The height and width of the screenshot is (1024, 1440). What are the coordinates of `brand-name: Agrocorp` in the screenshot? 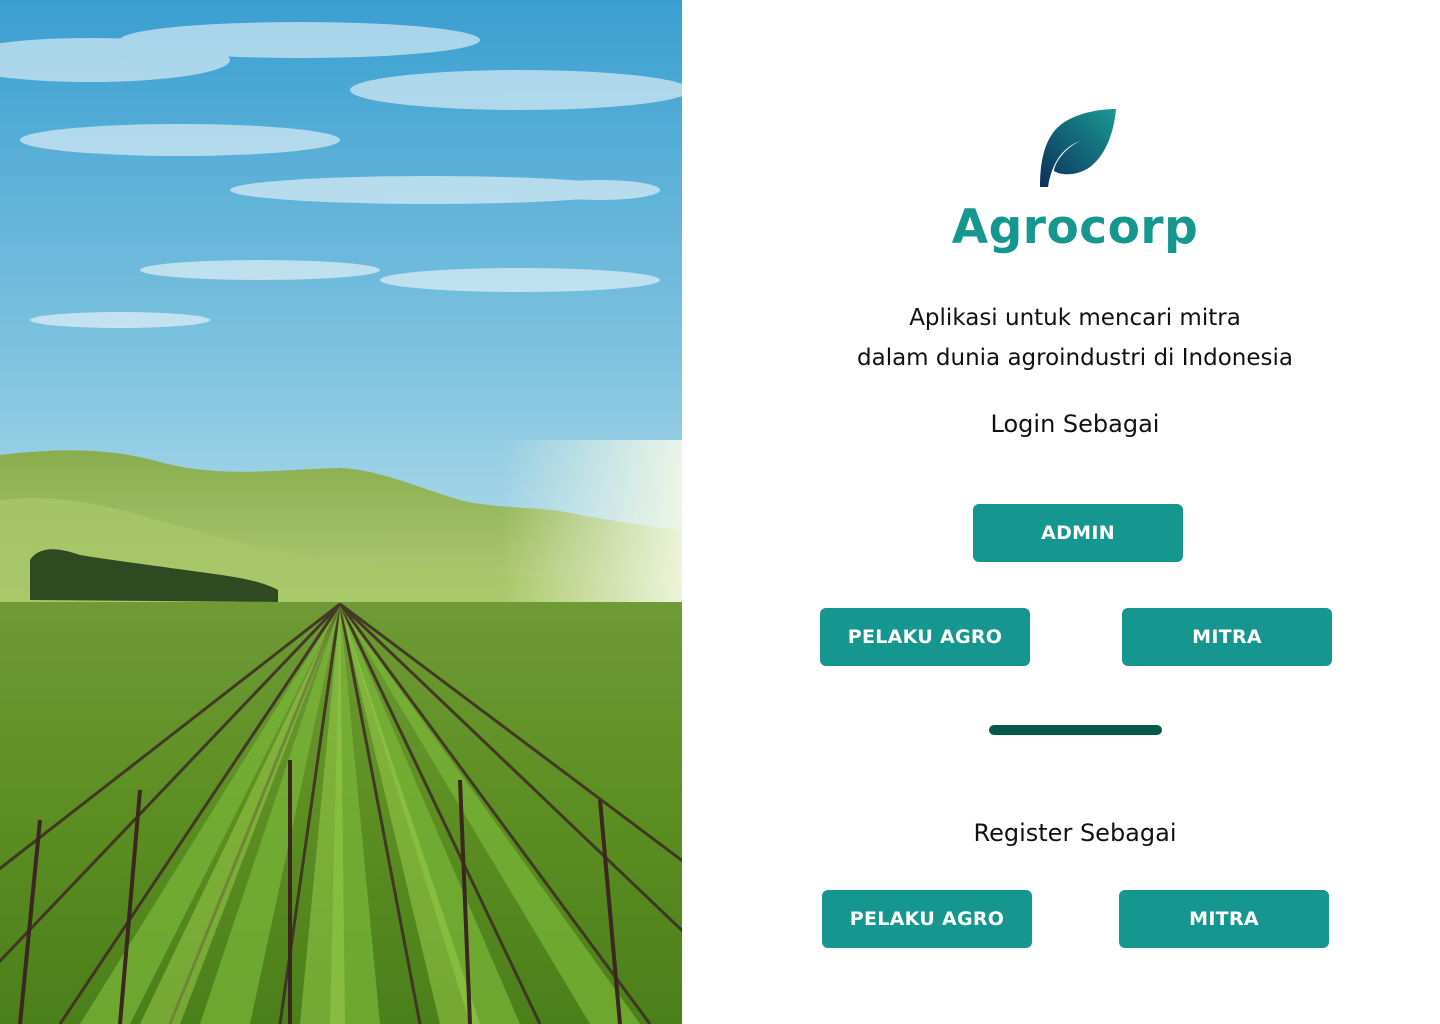 It's located at (1075, 227).